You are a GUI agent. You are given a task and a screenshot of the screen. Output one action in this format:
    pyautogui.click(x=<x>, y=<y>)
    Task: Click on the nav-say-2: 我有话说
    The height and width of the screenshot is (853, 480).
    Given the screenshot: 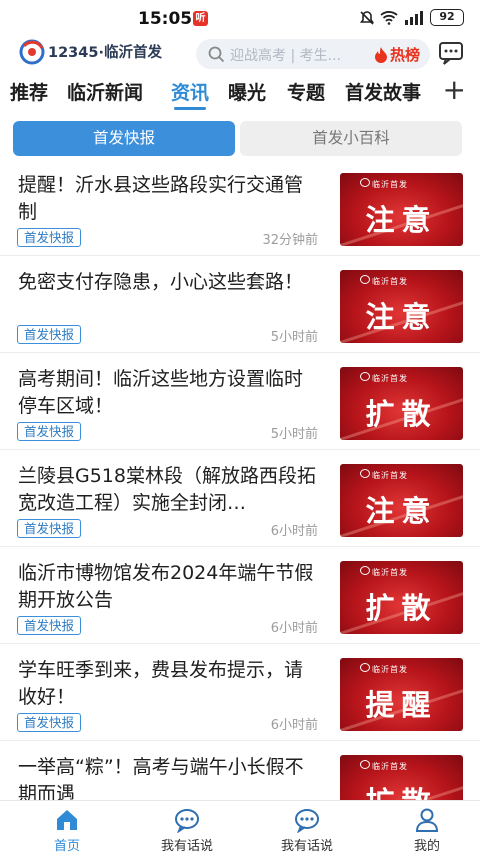 What is the action you would take?
    pyautogui.click(x=307, y=829)
    